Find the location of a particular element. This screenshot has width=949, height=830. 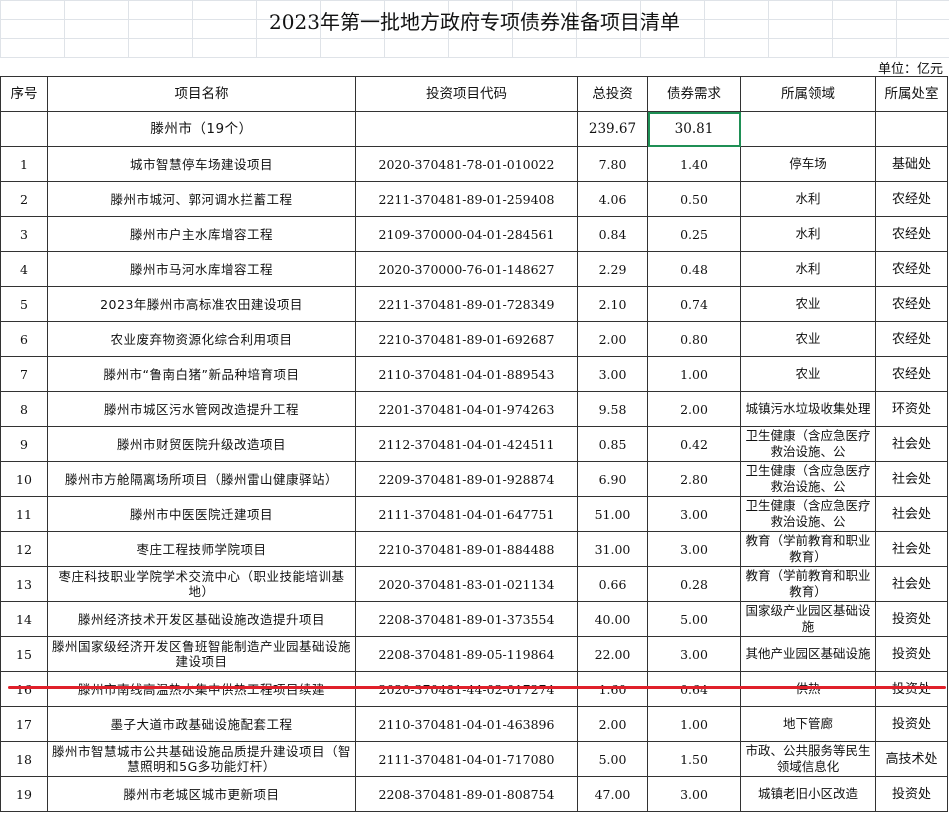

header-name: 项目名称 is located at coordinates (201, 94).